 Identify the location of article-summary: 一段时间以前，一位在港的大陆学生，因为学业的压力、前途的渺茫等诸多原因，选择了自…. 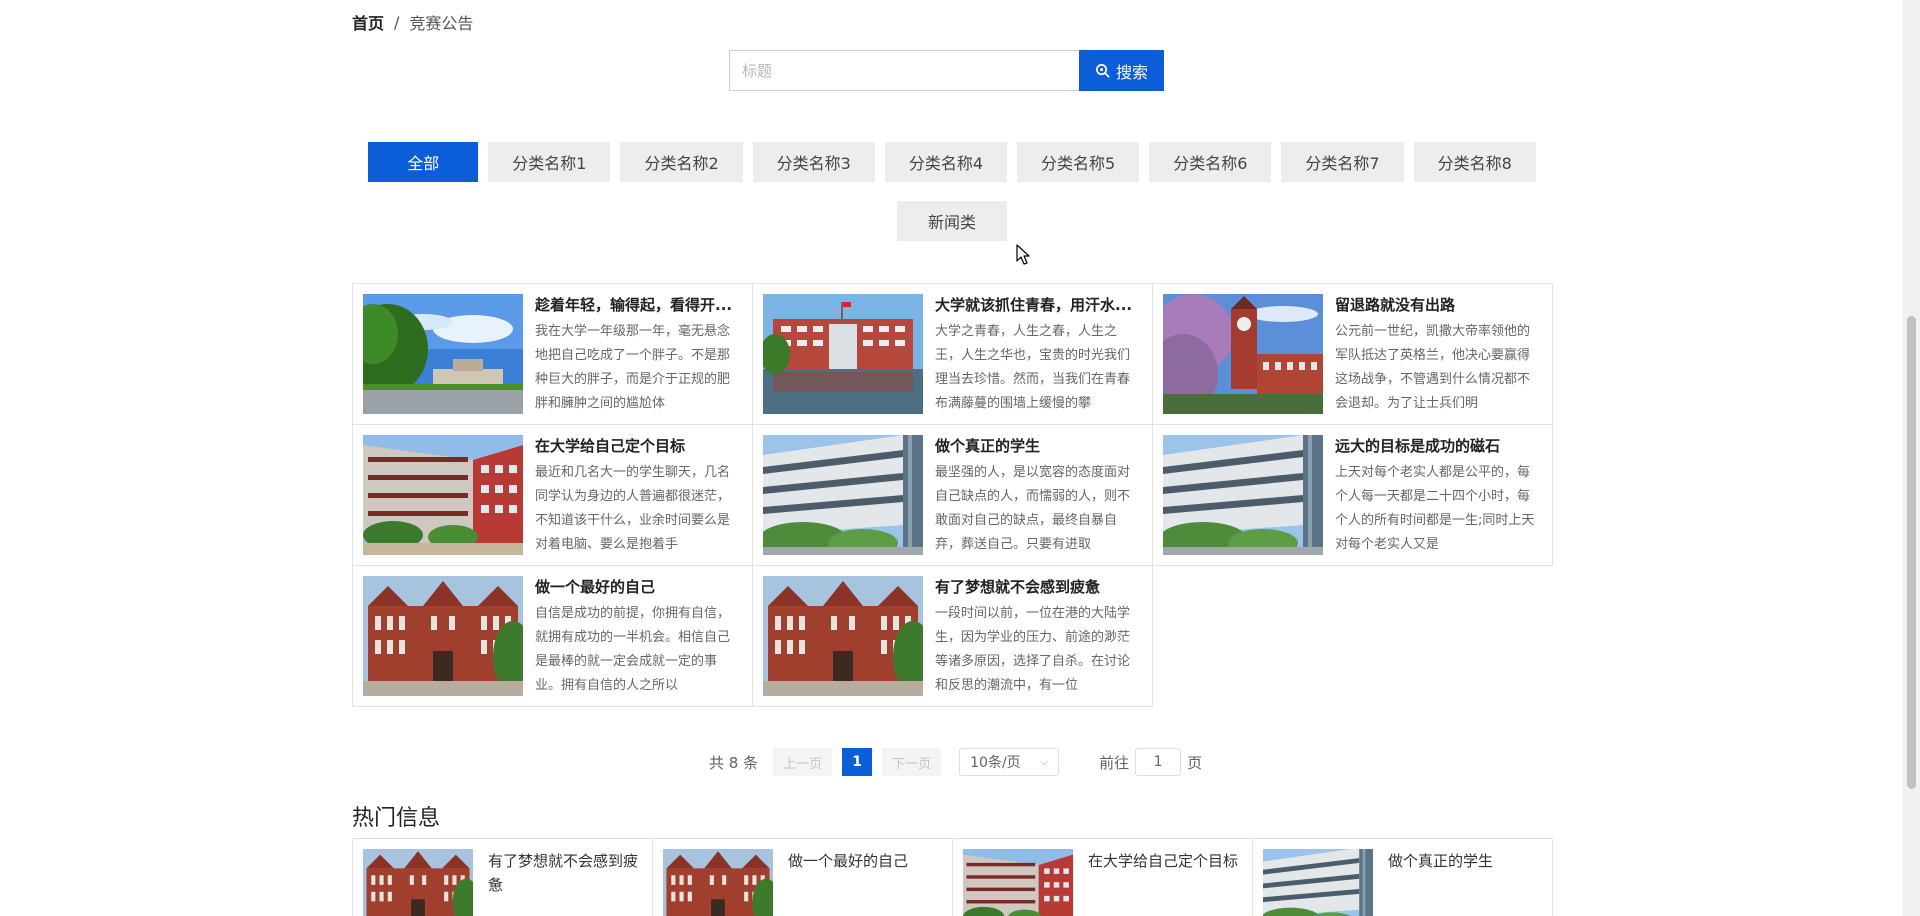
(1033, 649).